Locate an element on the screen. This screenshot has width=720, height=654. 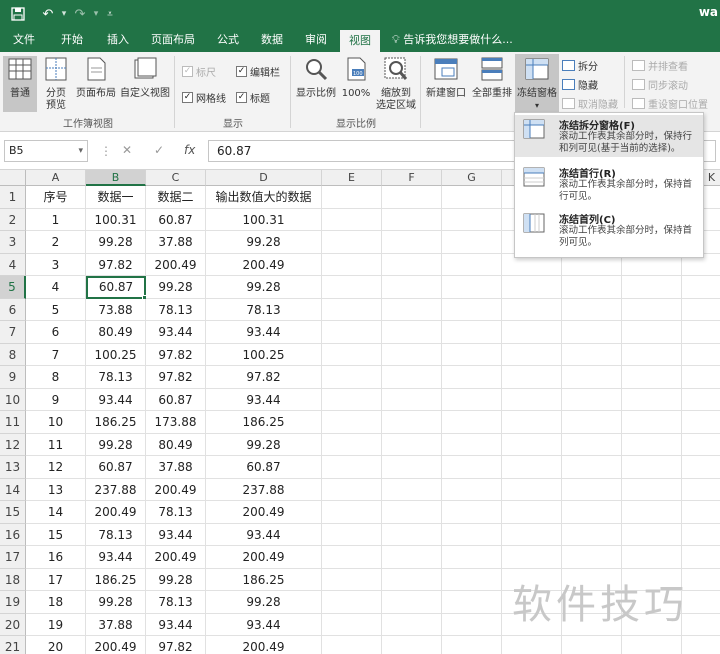
insert-function-icon: fx is located at coordinates (189, 150).